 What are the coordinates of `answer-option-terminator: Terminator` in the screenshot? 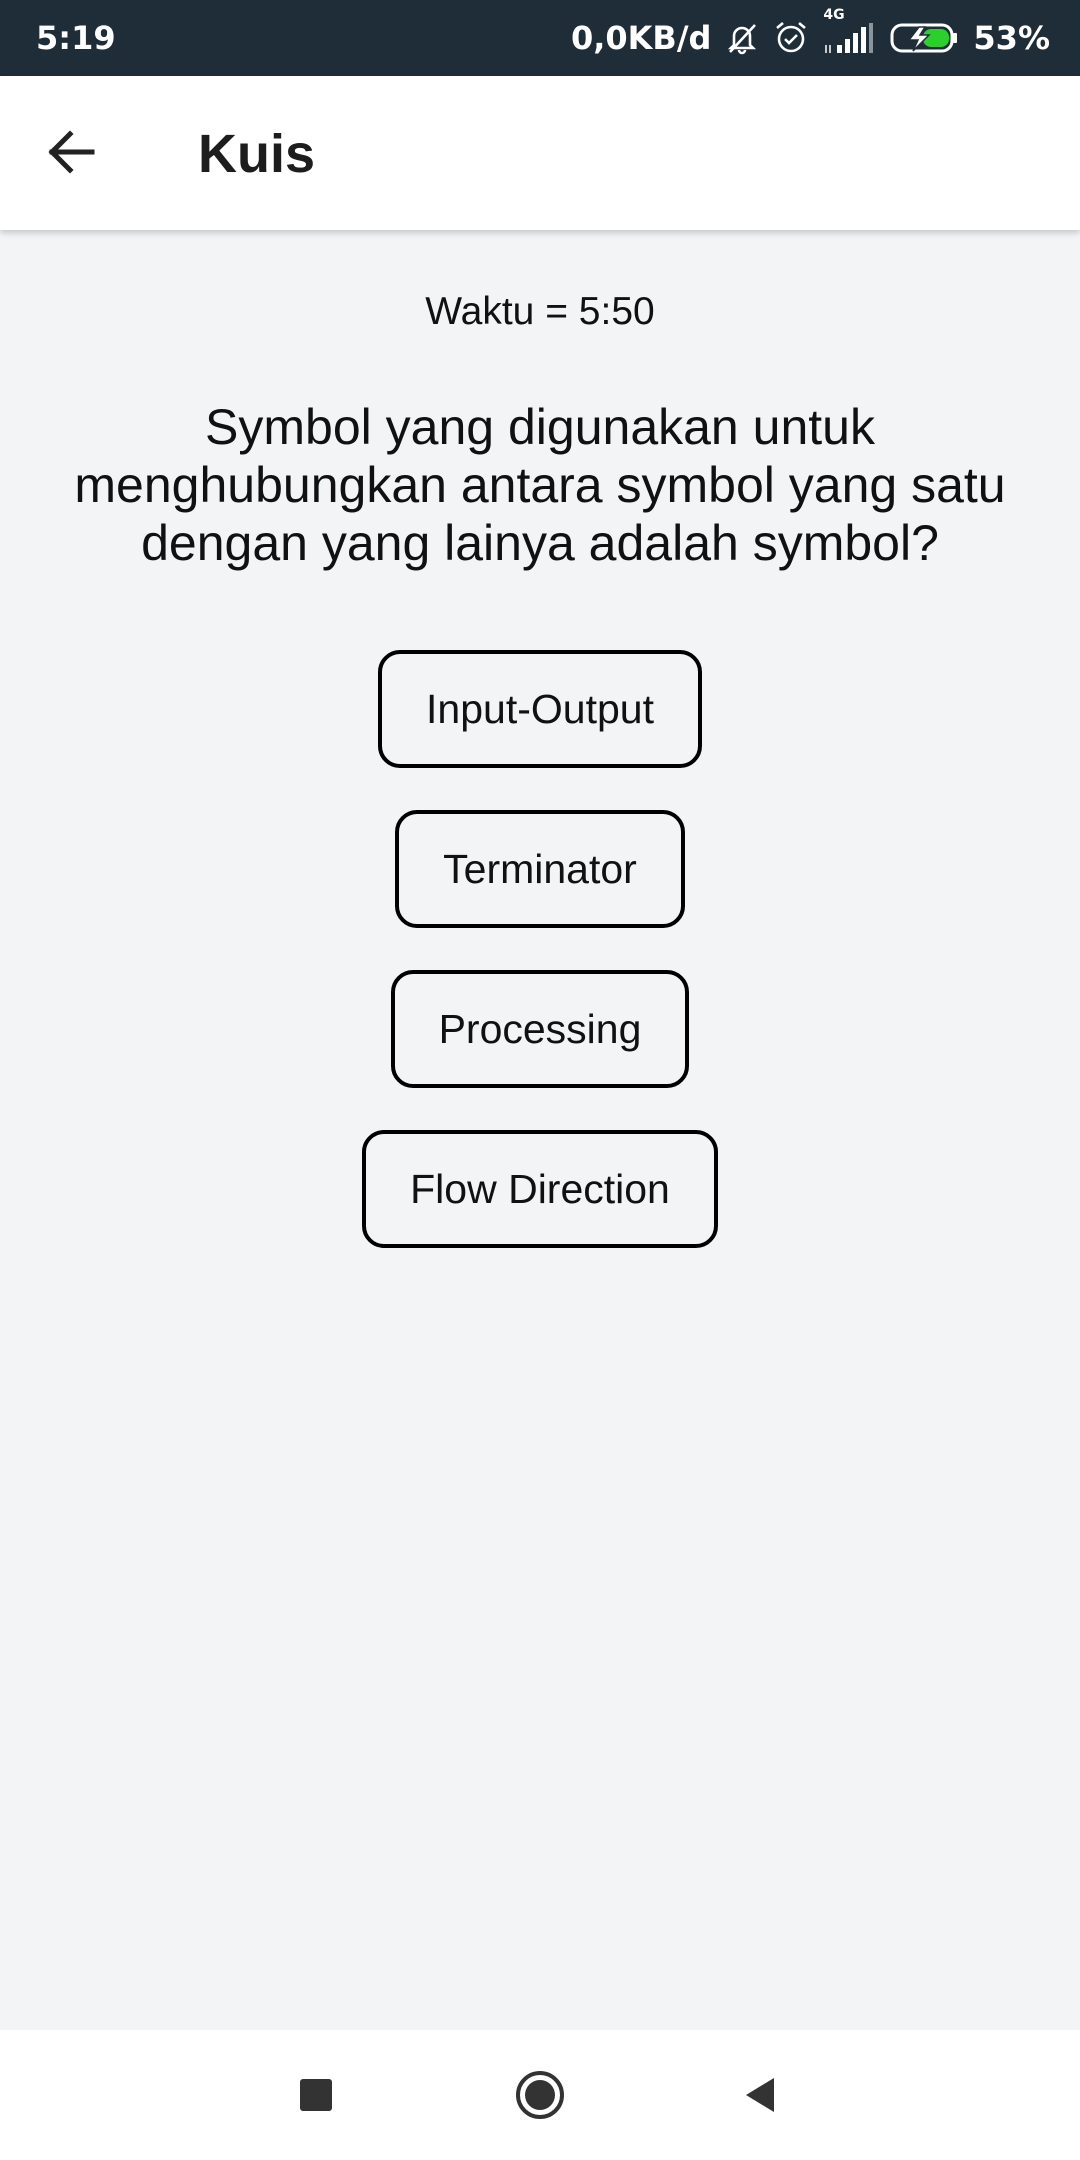 It's located at (540, 869).